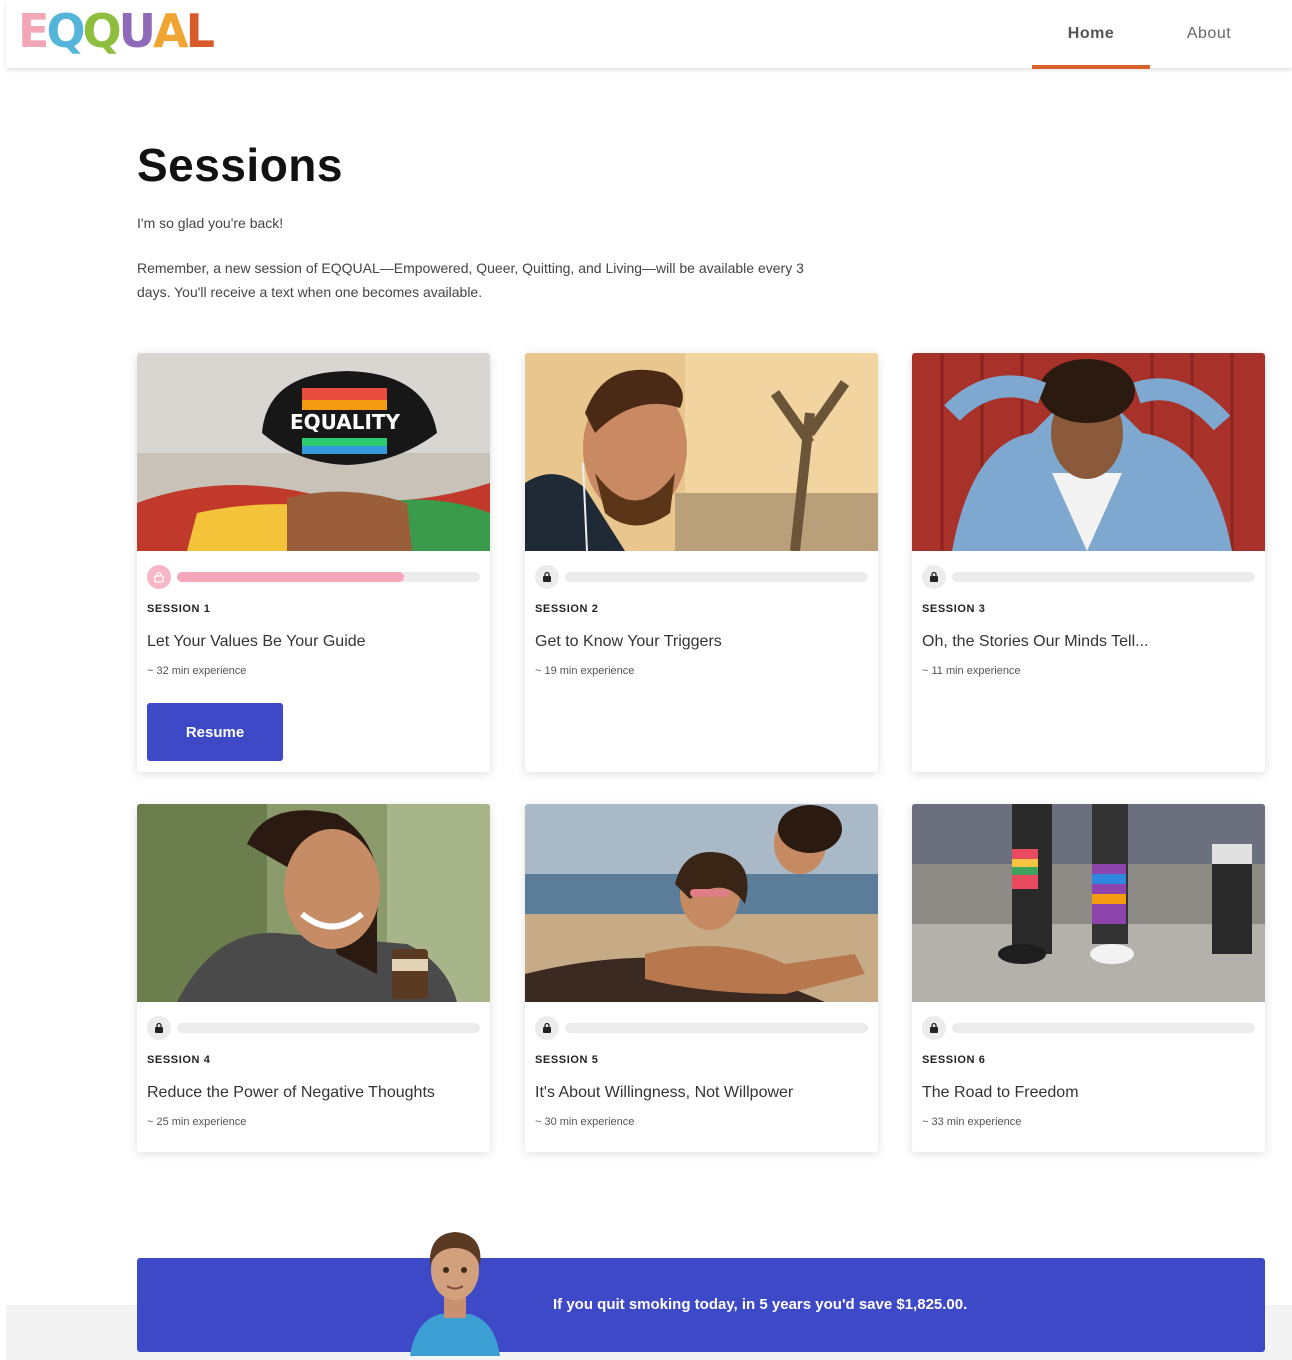 Image resolution: width=1292 pixels, height=1360 pixels. What do you see at coordinates (210, 223) in the screenshot?
I see `greeting-text: I'm so glad you're back!` at bounding box center [210, 223].